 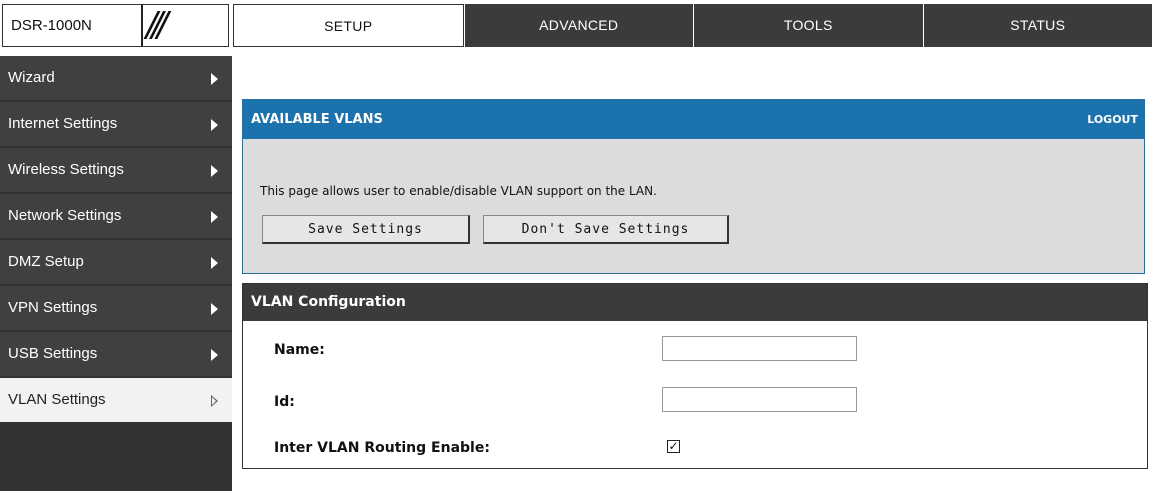 What do you see at coordinates (673, 446) in the screenshot?
I see `inter-vlan-routing-checkbox: ✓` at bounding box center [673, 446].